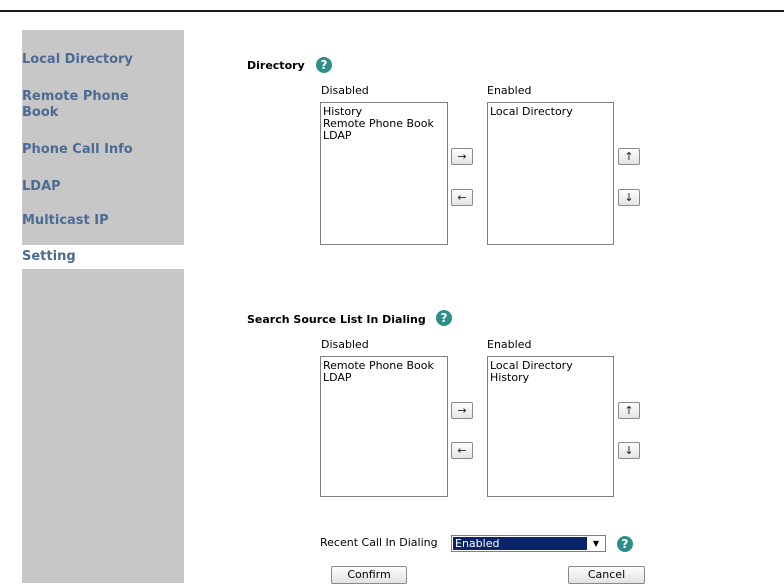 Image resolution: width=784 pixels, height=584 pixels. What do you see at coordinates (550, 173) in the screenshot?
I see `directory-enabled-list: Local Directory` at bounding box center [550, 173].